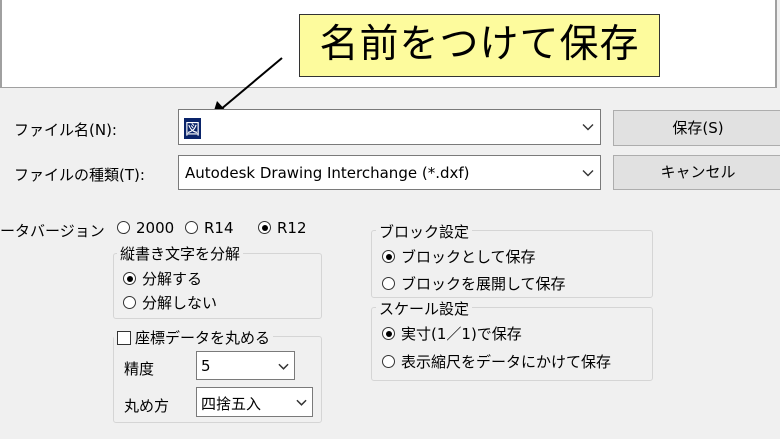 Image resolution: width=780 pixels, height=439 pixels. I want to click on version-option-2000: 2000, so click(145, 228).